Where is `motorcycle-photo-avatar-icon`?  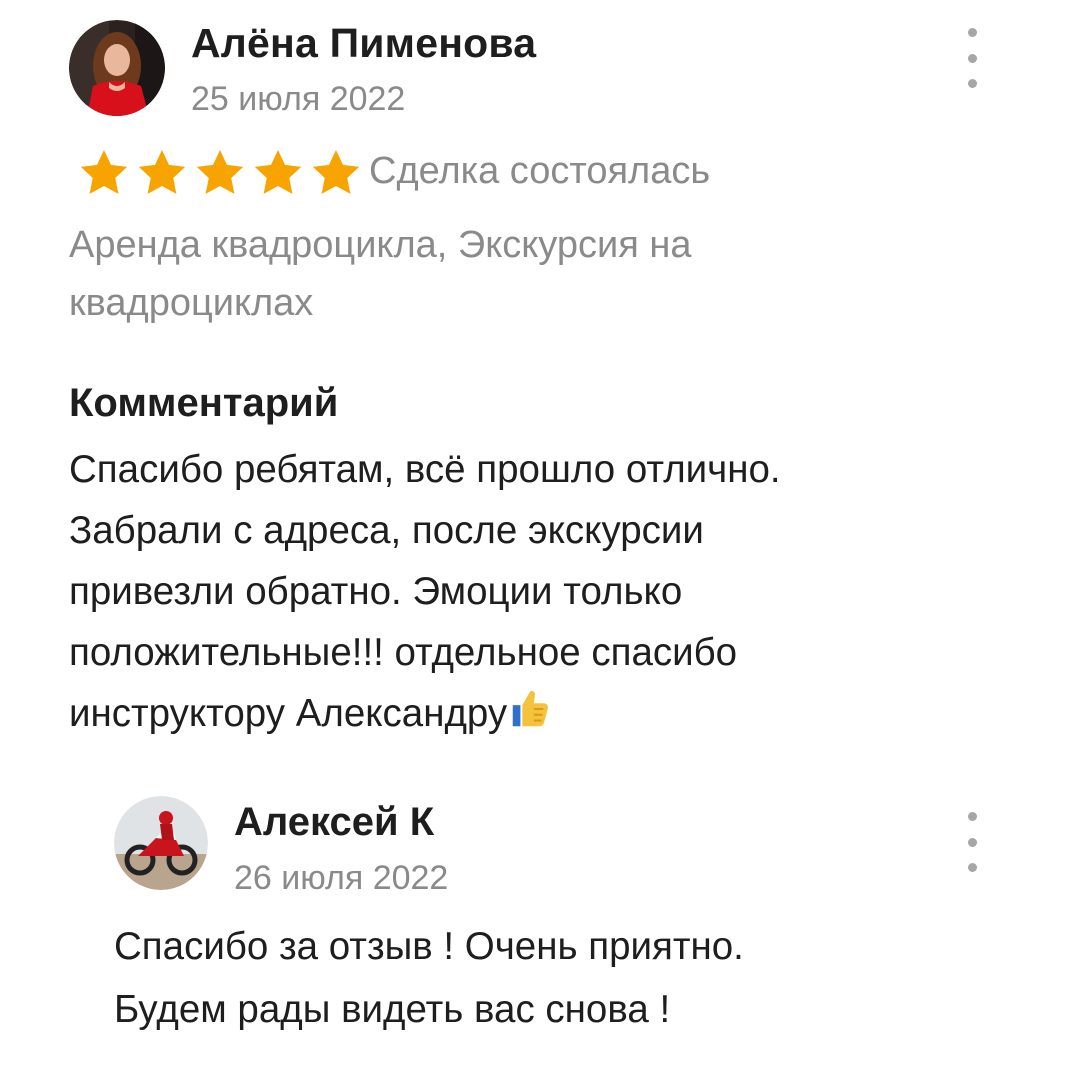
motorcycle-photo-avatar-icon is located at coordinates (161, 843).